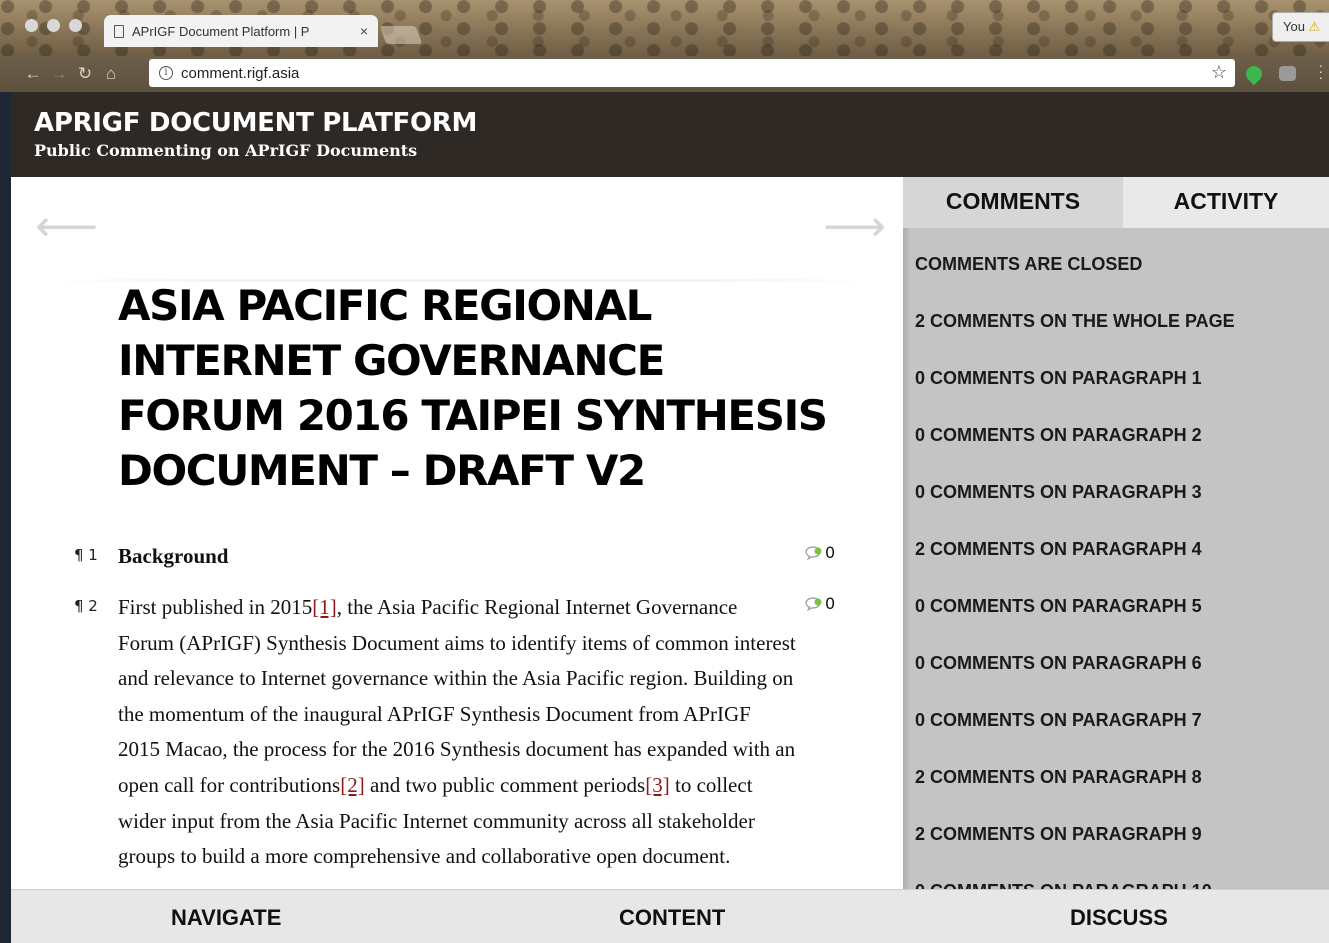 The image size is (1329, 943). I want to click on browser-tab: APrIGF Document Platform | P ×, so click(241, 31).